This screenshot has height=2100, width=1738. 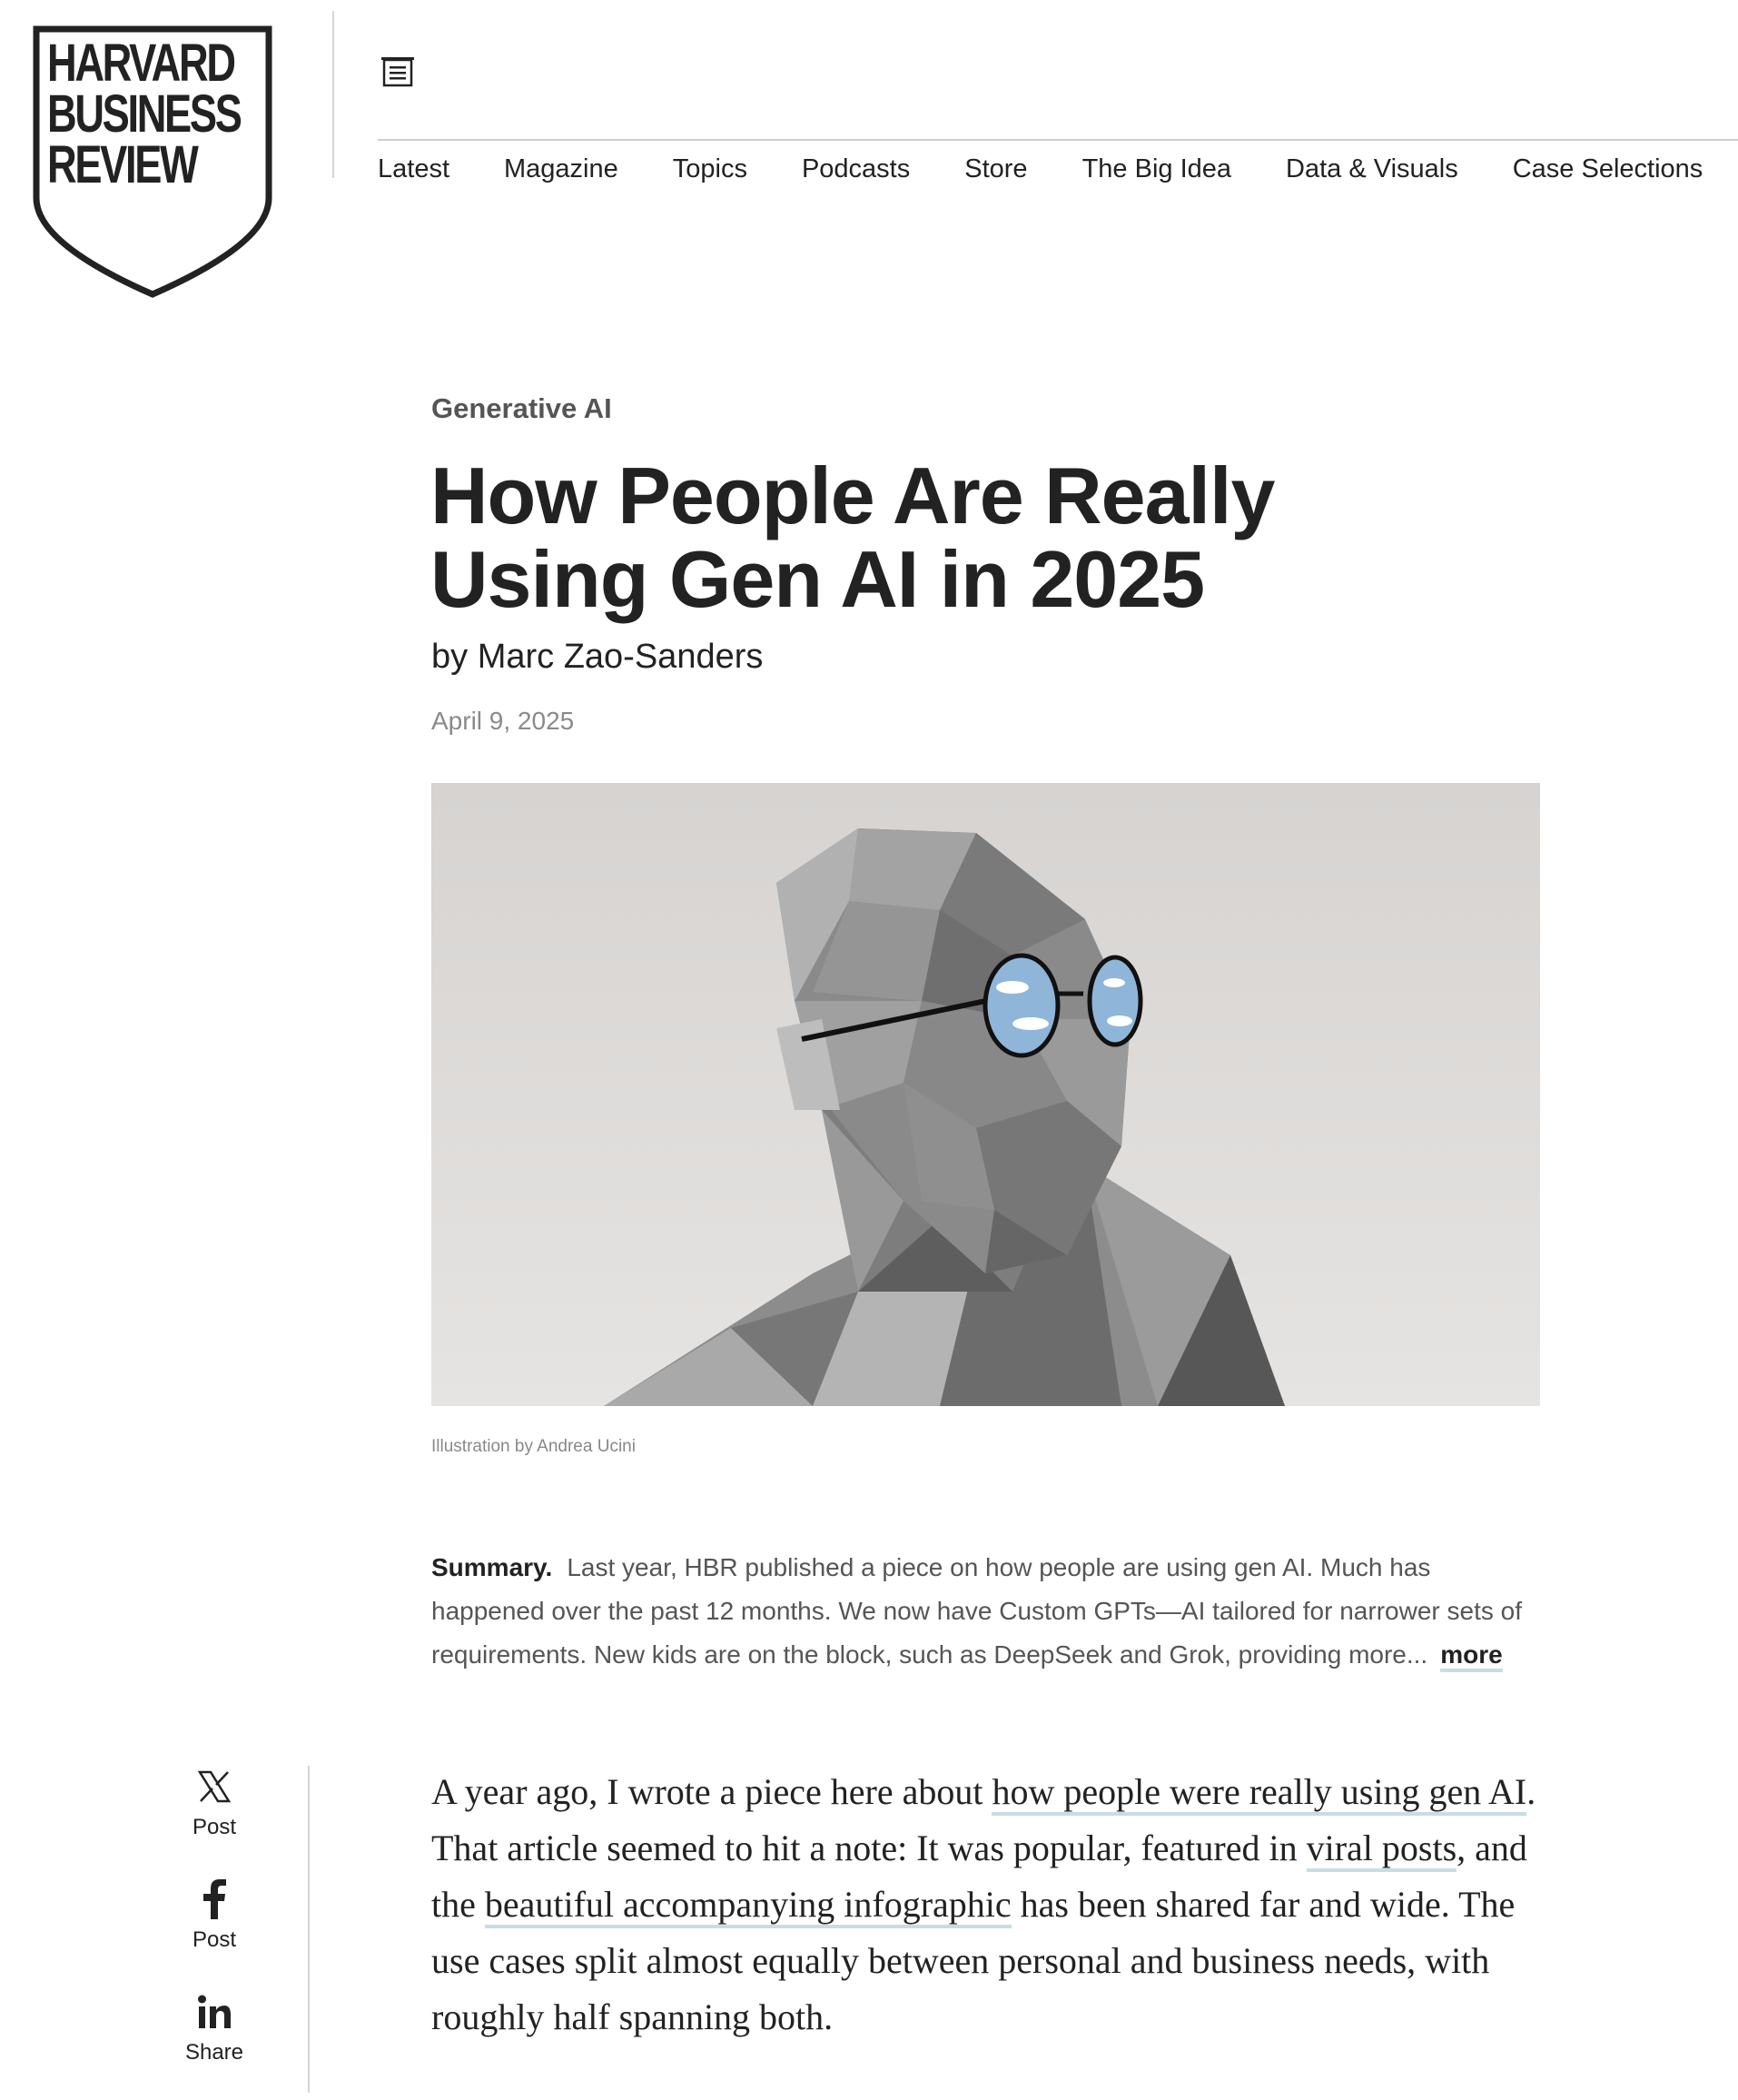 I want to click on nav-item-topics: Topics, so click(x=710, y=169).